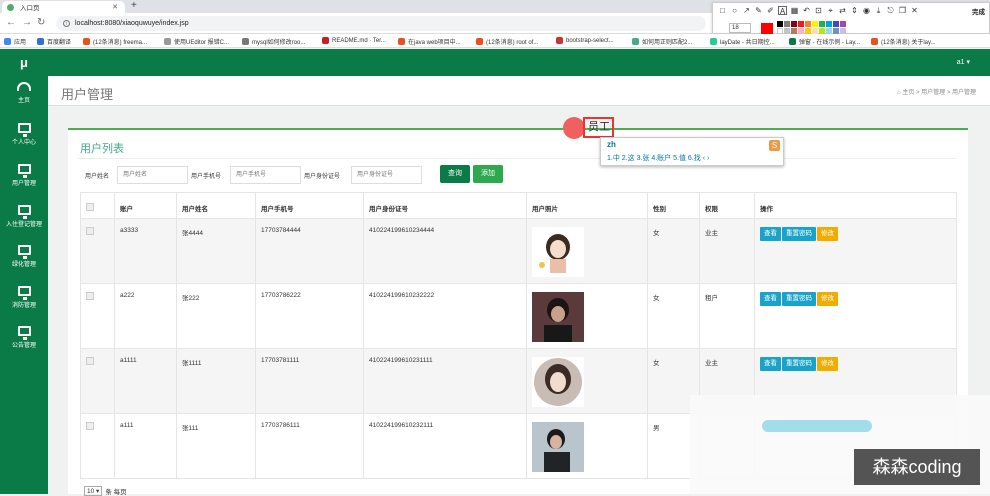 The image size is (990, 496). What do you see at coordinates (24, 180) in the screenshot?
I see `sidebar-item-users: 用户管理` at bounding box center [24, 180].